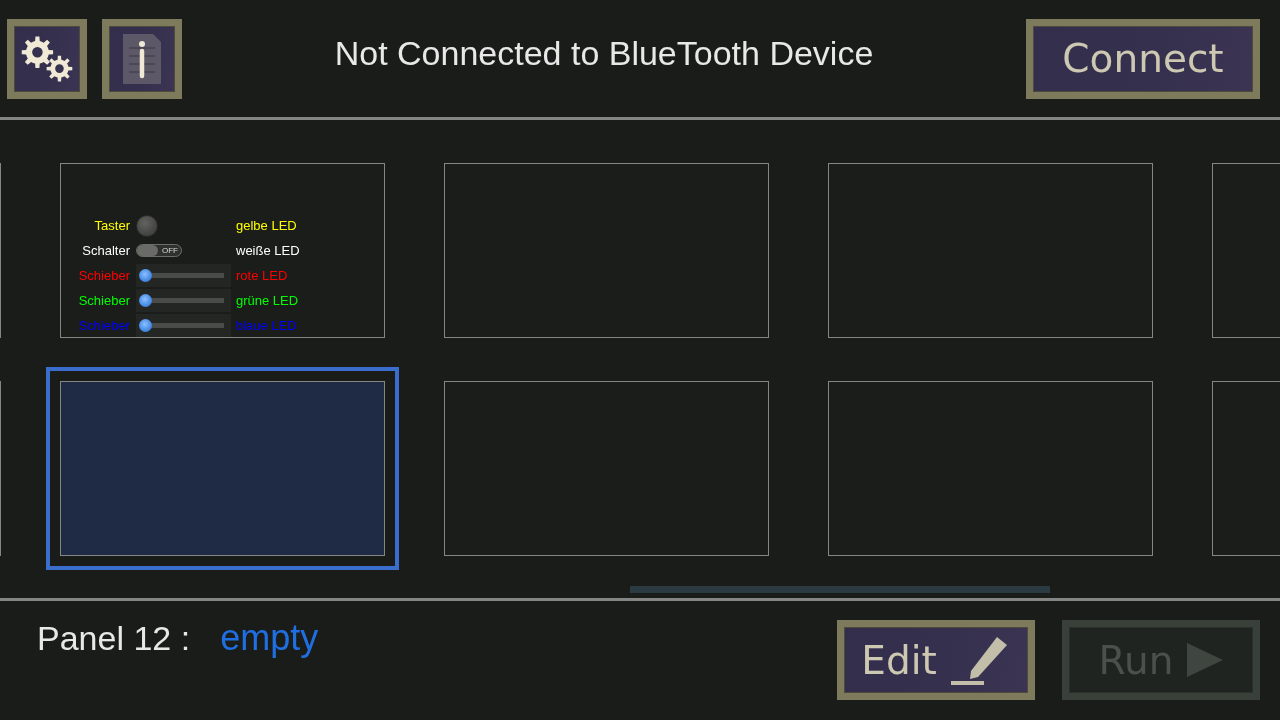 The width and height of the screenshot is (1280, 720). What do you see at coordinates (267, 300) in the screenshot?
I see `led-label: grüne LED` at bounding box center [267, 300].